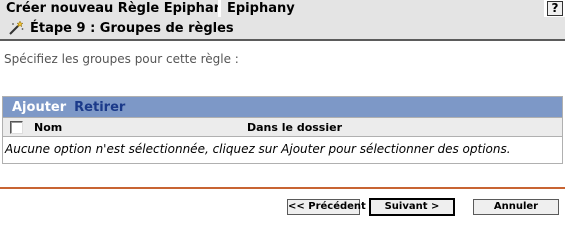 This screenshot has height=240, width=565. I want to click on instruction-text: Spécifiez les groupes pour cette règle :, so click(121, 59).